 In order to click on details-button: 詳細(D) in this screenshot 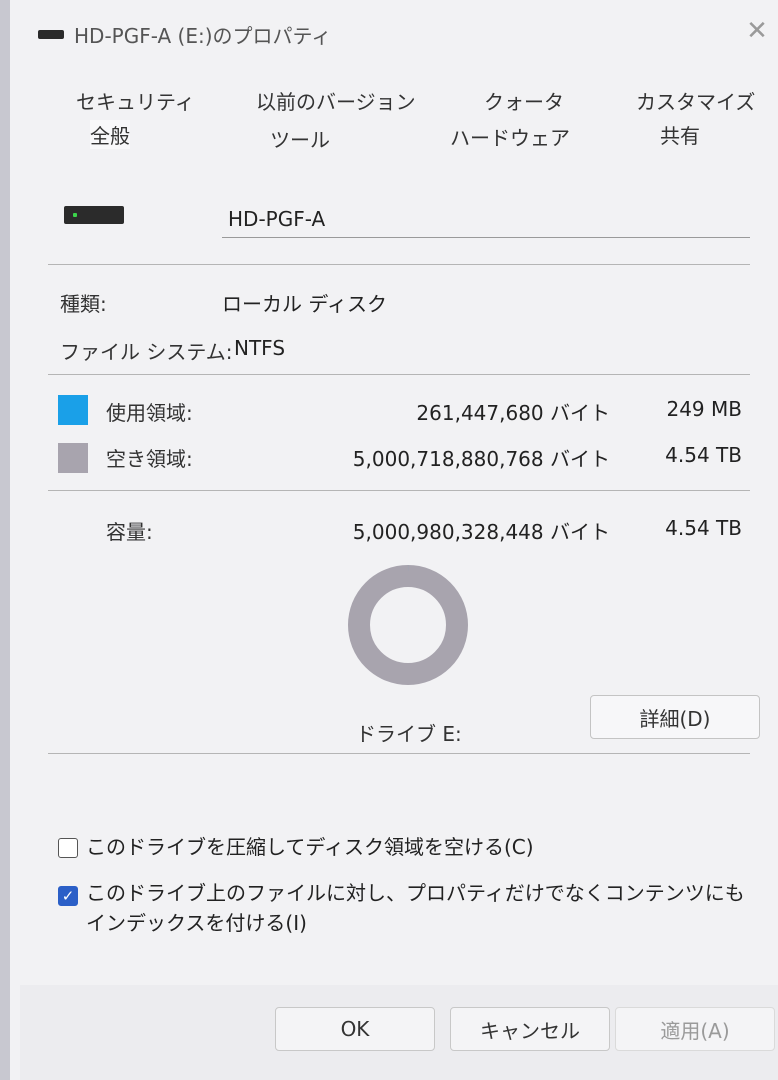, I will do `click(675, 717)`.